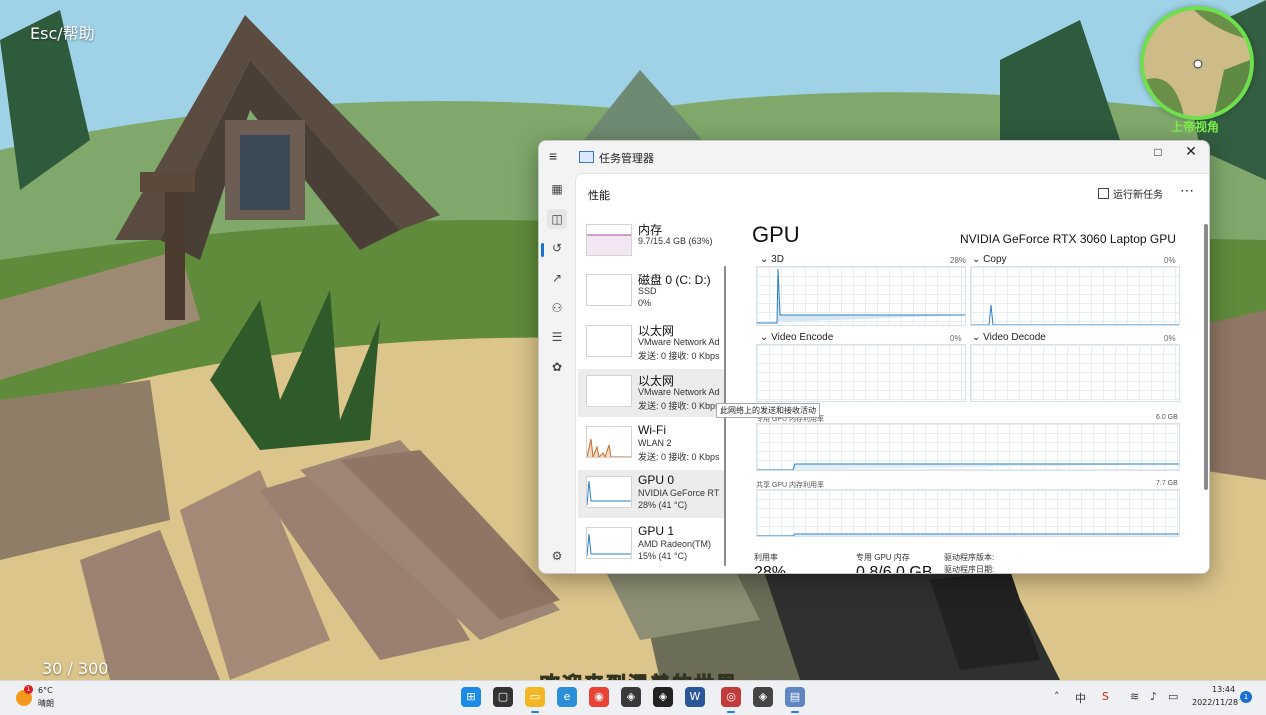 The image size is (1266, 715). Describe the element at coordinates (557, 556) in the screenshot. I see `settings-icon: ⚙` at that location.